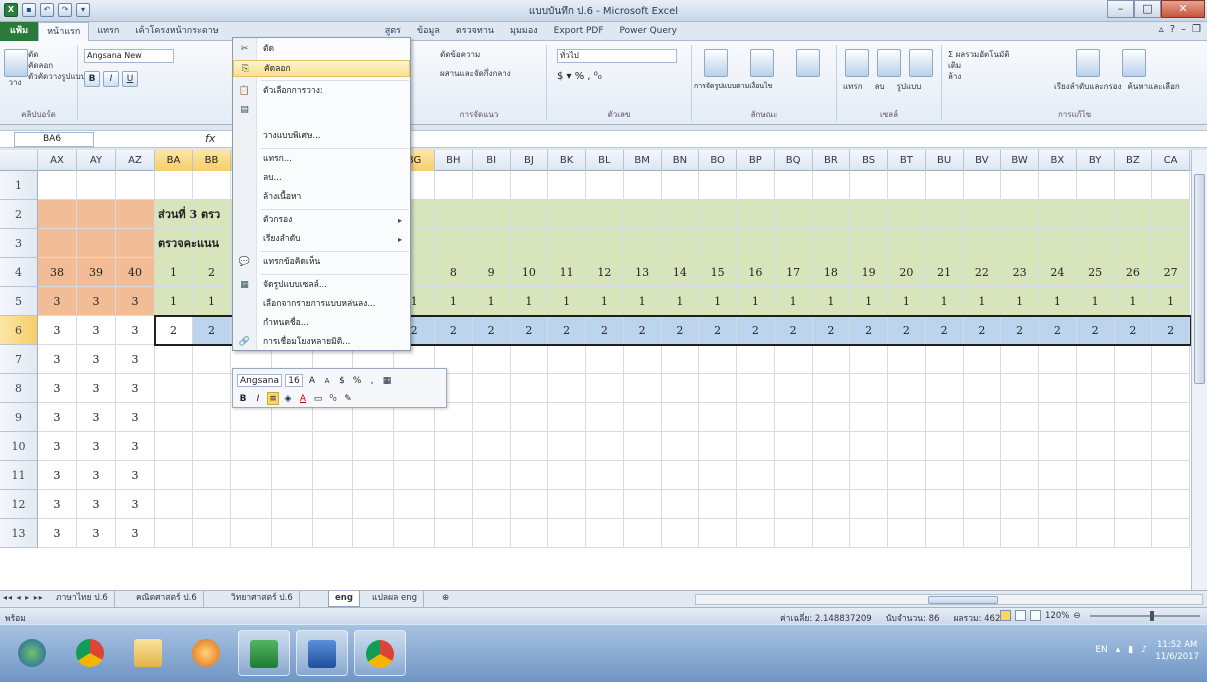 The width and height of the screenshot is (1207, 682). Describe the element at coordinates (454, 160) in the screenshot. I see `column-header: BH` at that location.